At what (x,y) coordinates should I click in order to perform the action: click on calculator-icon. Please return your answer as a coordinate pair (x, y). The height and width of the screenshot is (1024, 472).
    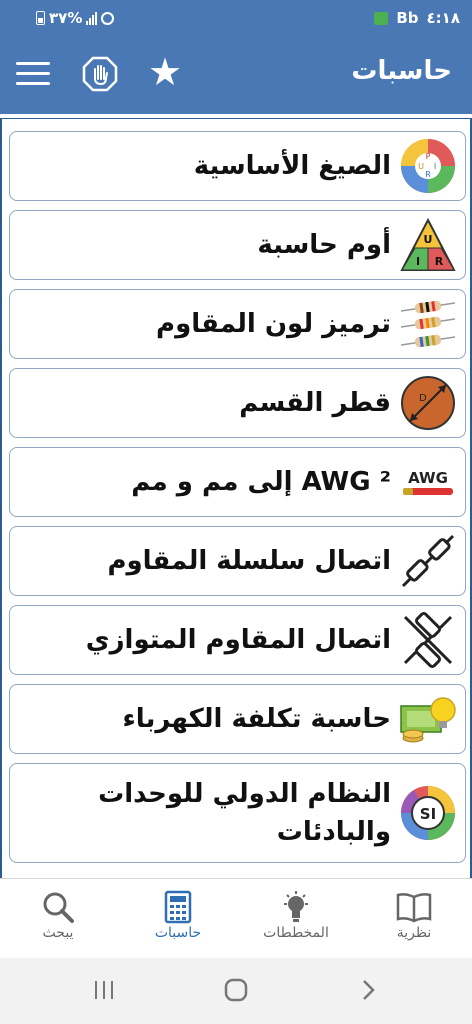
    Looking at the image, I should click on (178, 907).